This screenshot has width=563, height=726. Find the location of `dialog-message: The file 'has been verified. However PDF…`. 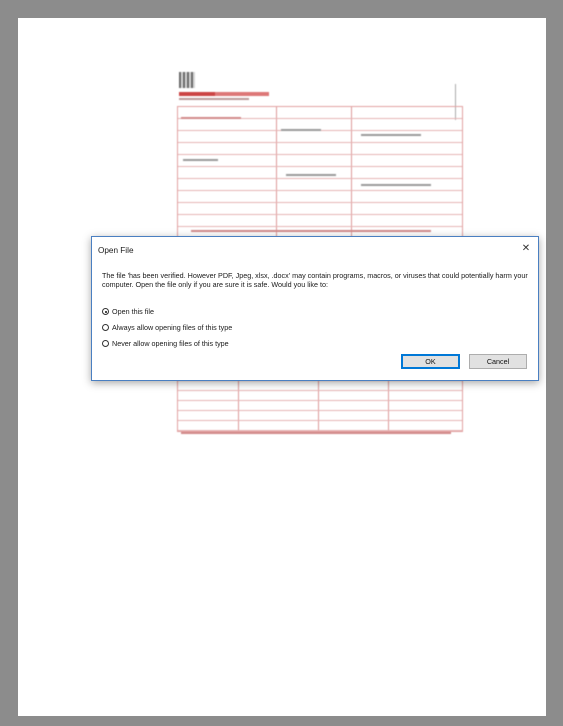

dialog-message: The file 'has been verified. However PDF… is located at coordinates (315, 280).